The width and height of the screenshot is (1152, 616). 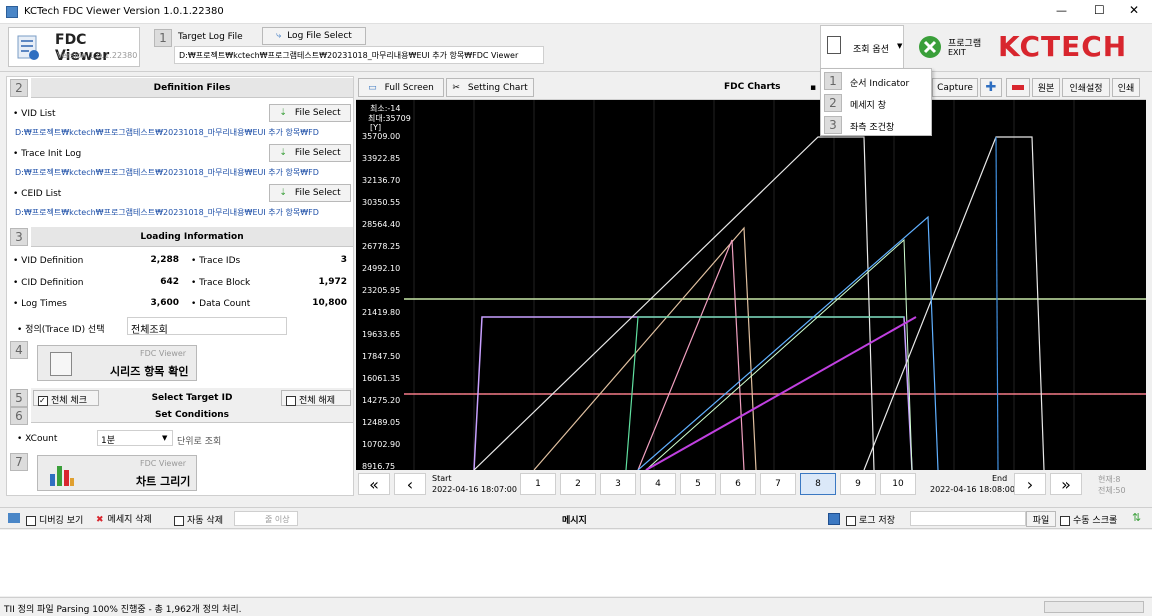 I want to click on app-version: Version 1.0.1.22380, so click(x=97, y=55).